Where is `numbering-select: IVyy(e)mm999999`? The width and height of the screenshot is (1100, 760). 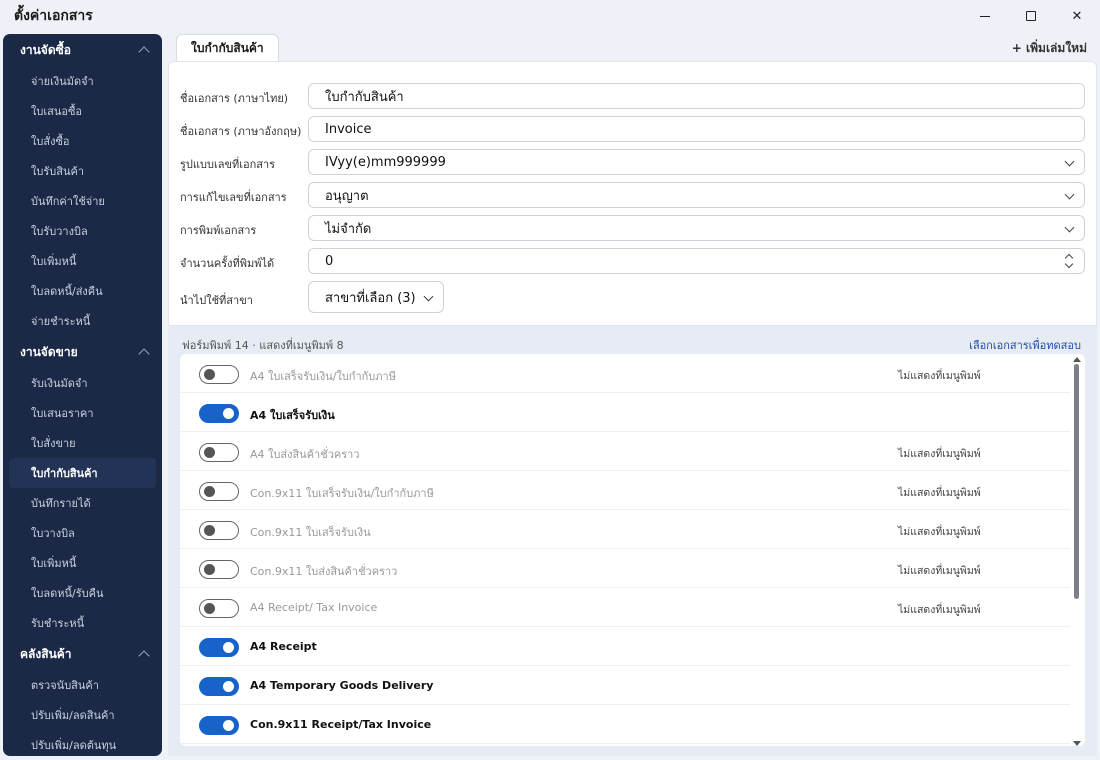 numbering-select: IVyy(e)mm999999 is located at coordinates (696, 162).